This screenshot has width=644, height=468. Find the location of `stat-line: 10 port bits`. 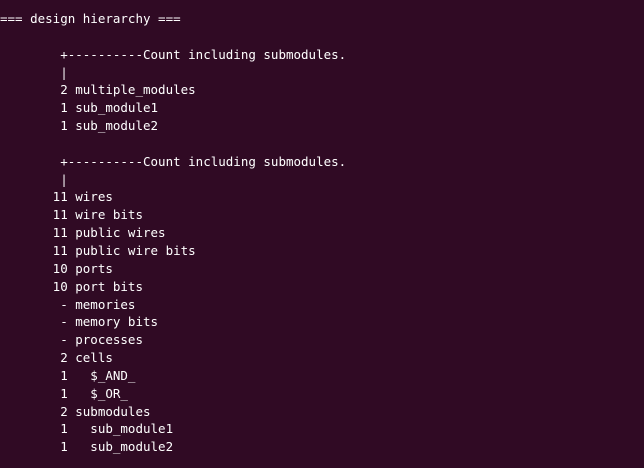

stat-line: 10 port bits is located at coordinates (71, 286).